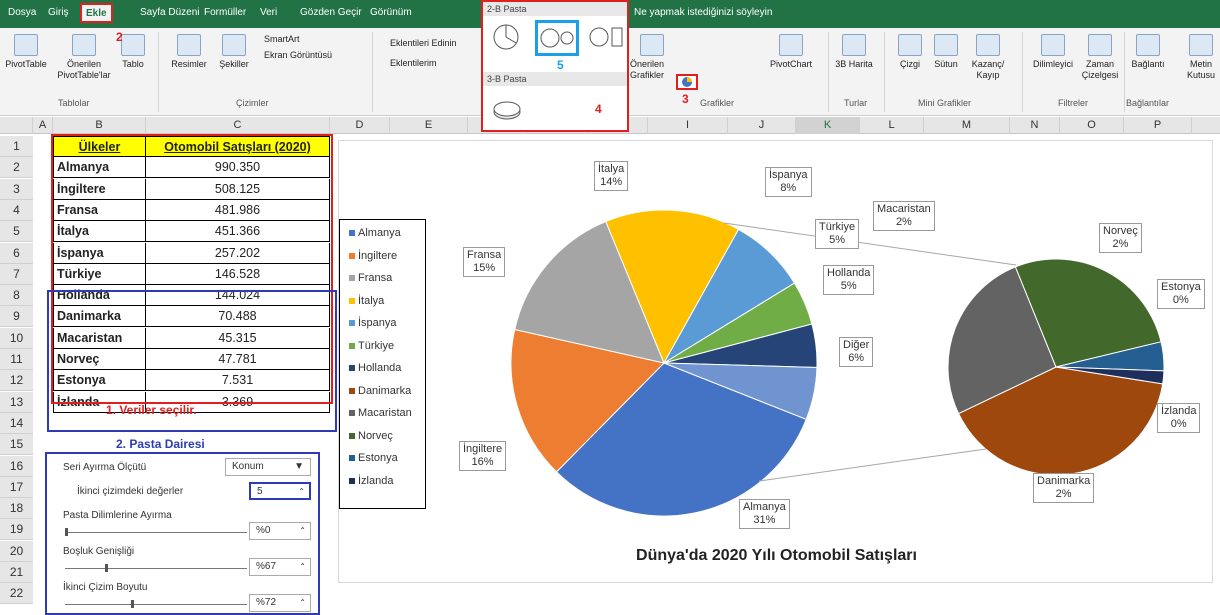  What do you see at coordinates (225, 12) in the screenshot?
I see `tab-formuller: Formüller` at bounding box center [225, 12].